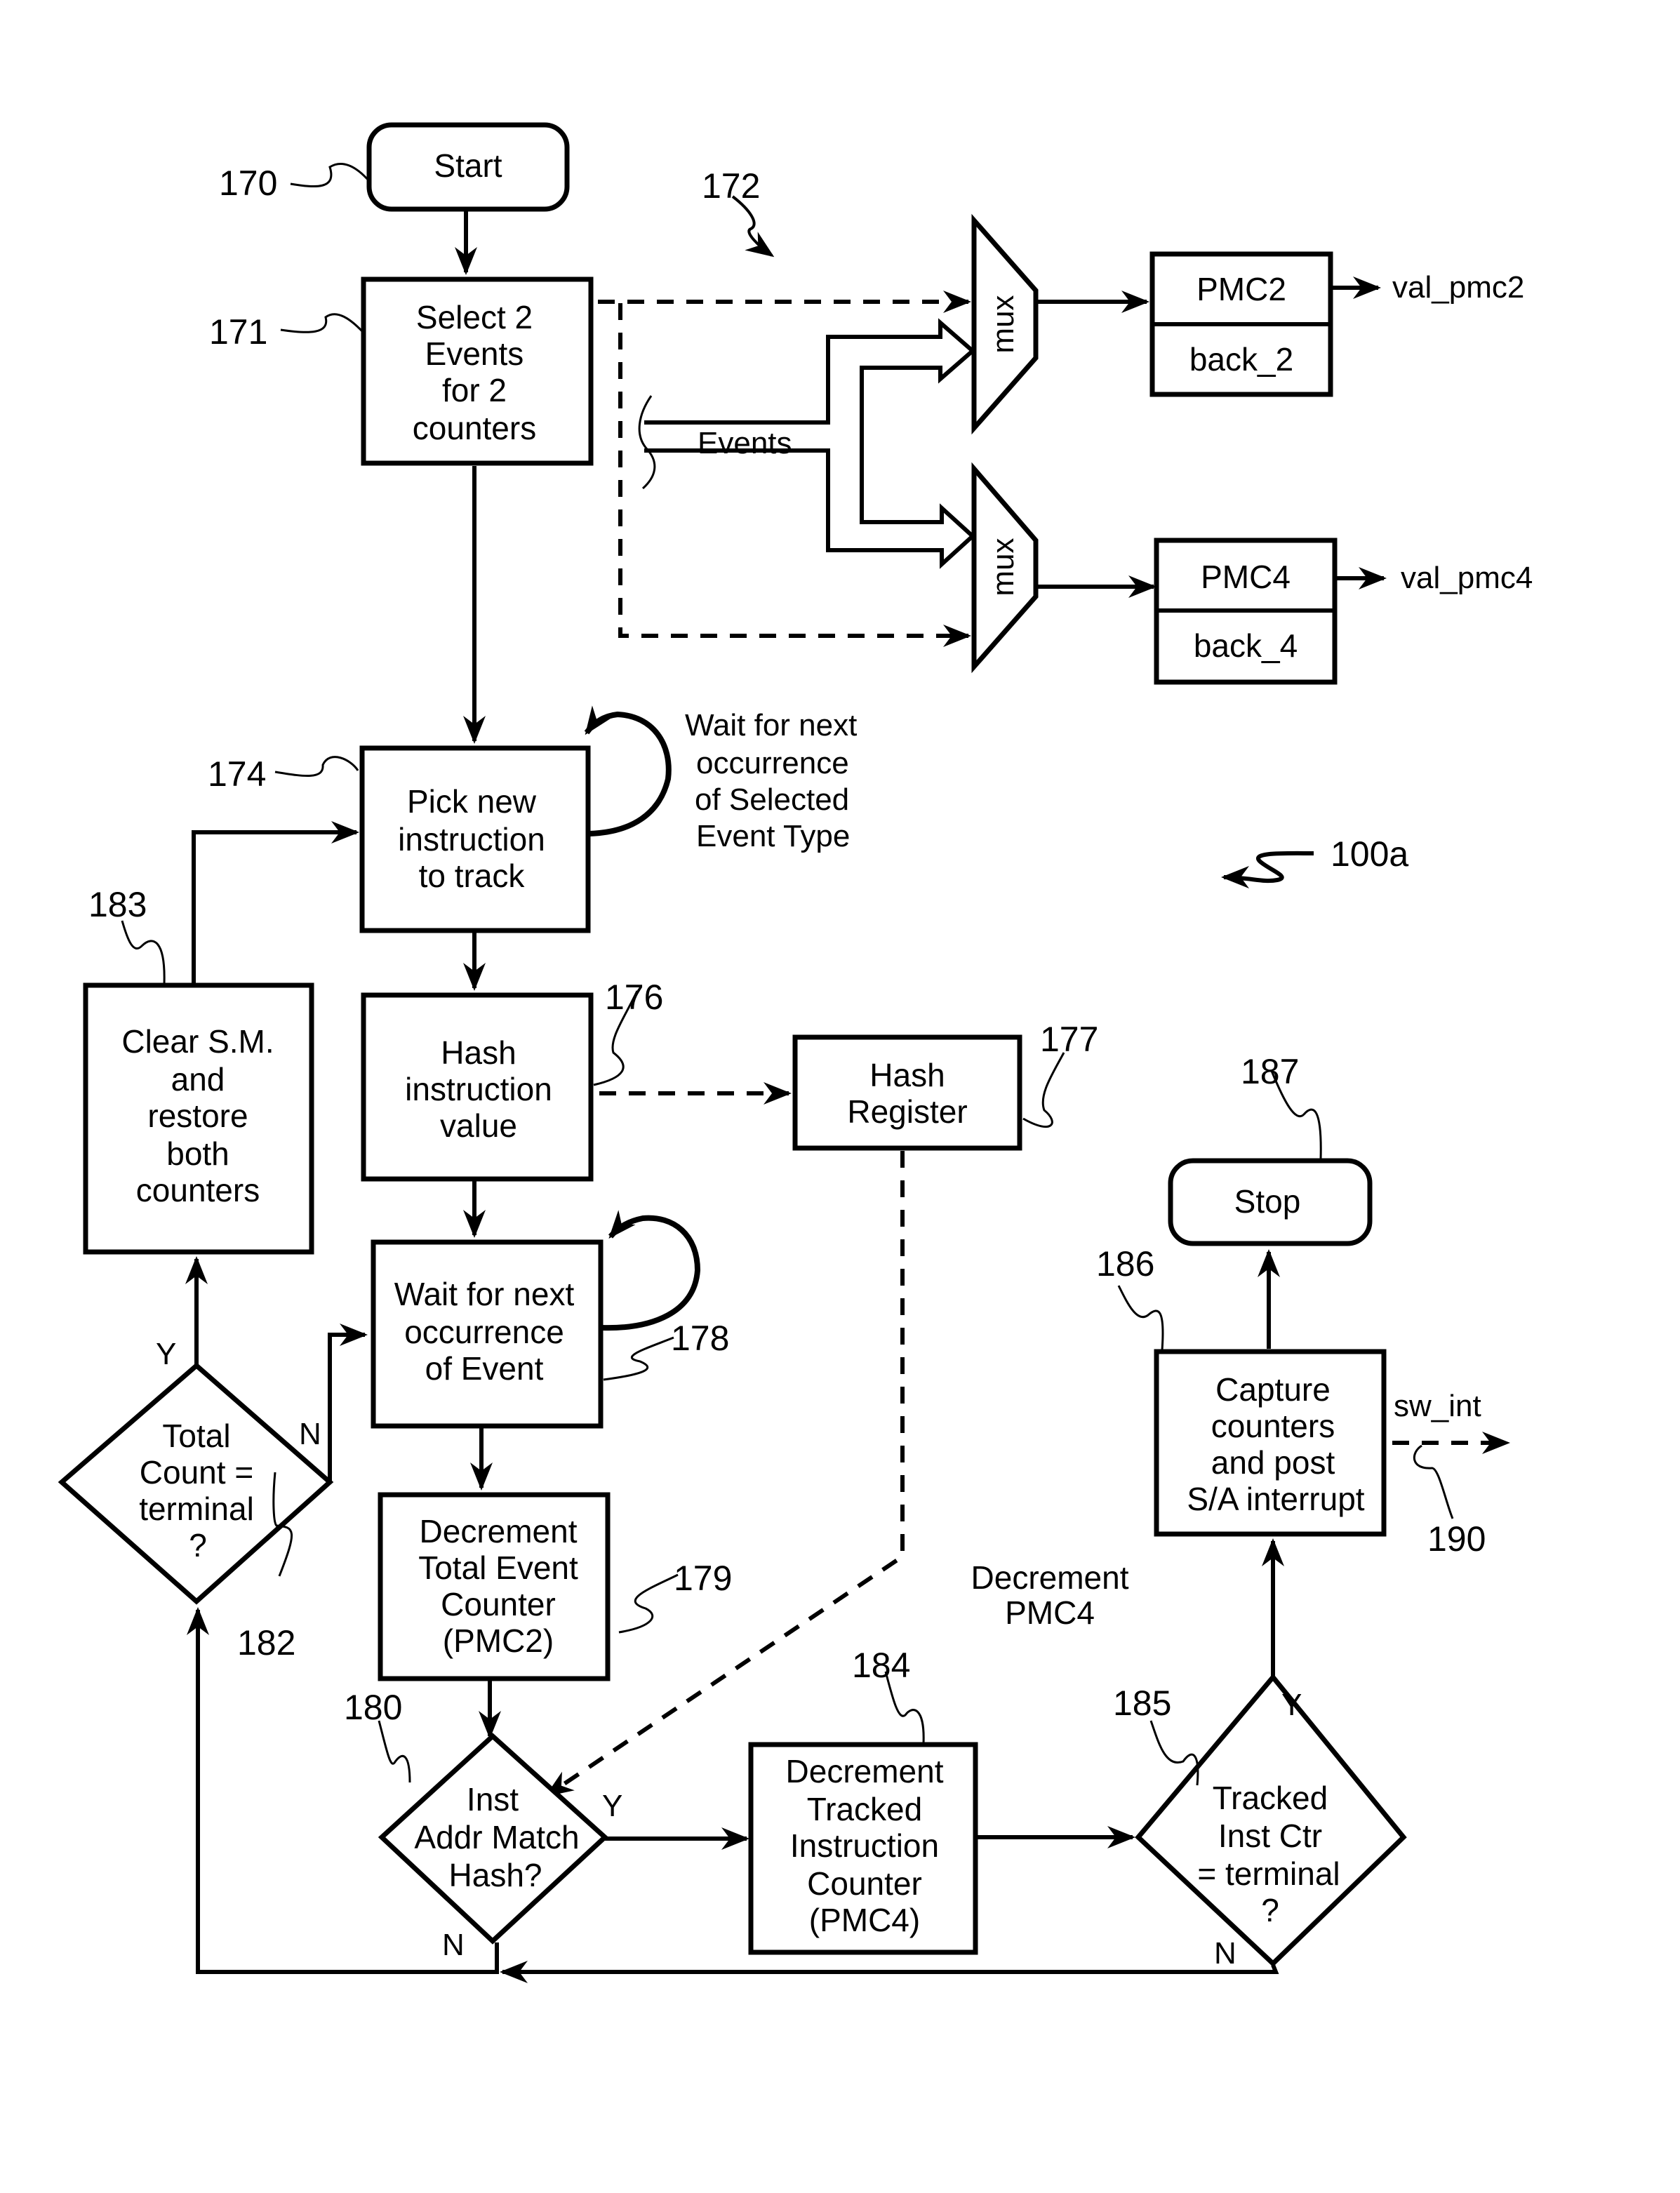  What do you see at coordinates (198, 1079) in the screenshot?
I see `clear-line-2: and` at bounding box center [198, 1079].